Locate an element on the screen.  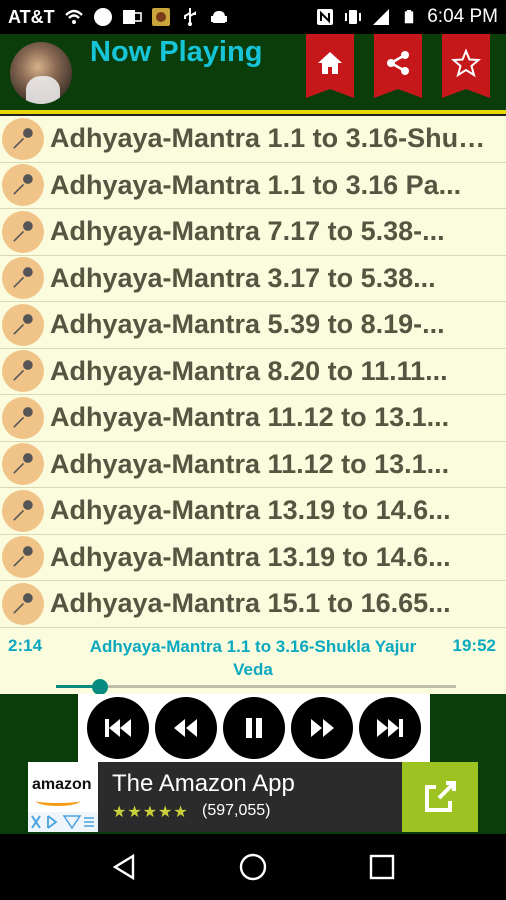
page-title: Now Playing is located at coordinates (176, 52).